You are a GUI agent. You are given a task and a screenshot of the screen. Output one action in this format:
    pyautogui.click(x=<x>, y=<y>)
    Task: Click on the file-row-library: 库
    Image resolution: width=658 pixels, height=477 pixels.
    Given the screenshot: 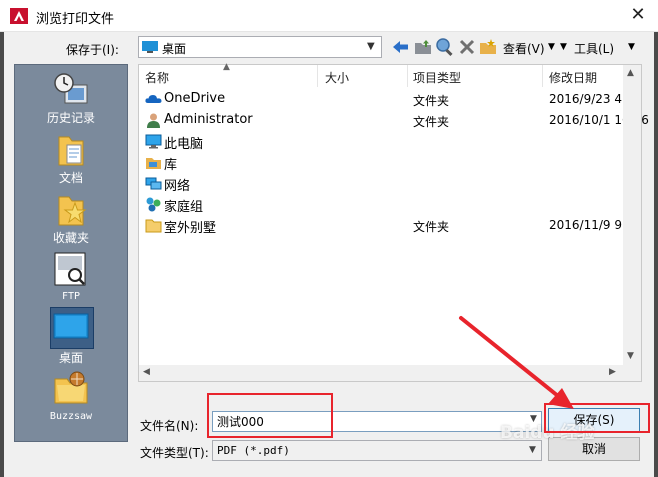 What is the action you would take?
    pyautogui.click(x=382, y=162)
    